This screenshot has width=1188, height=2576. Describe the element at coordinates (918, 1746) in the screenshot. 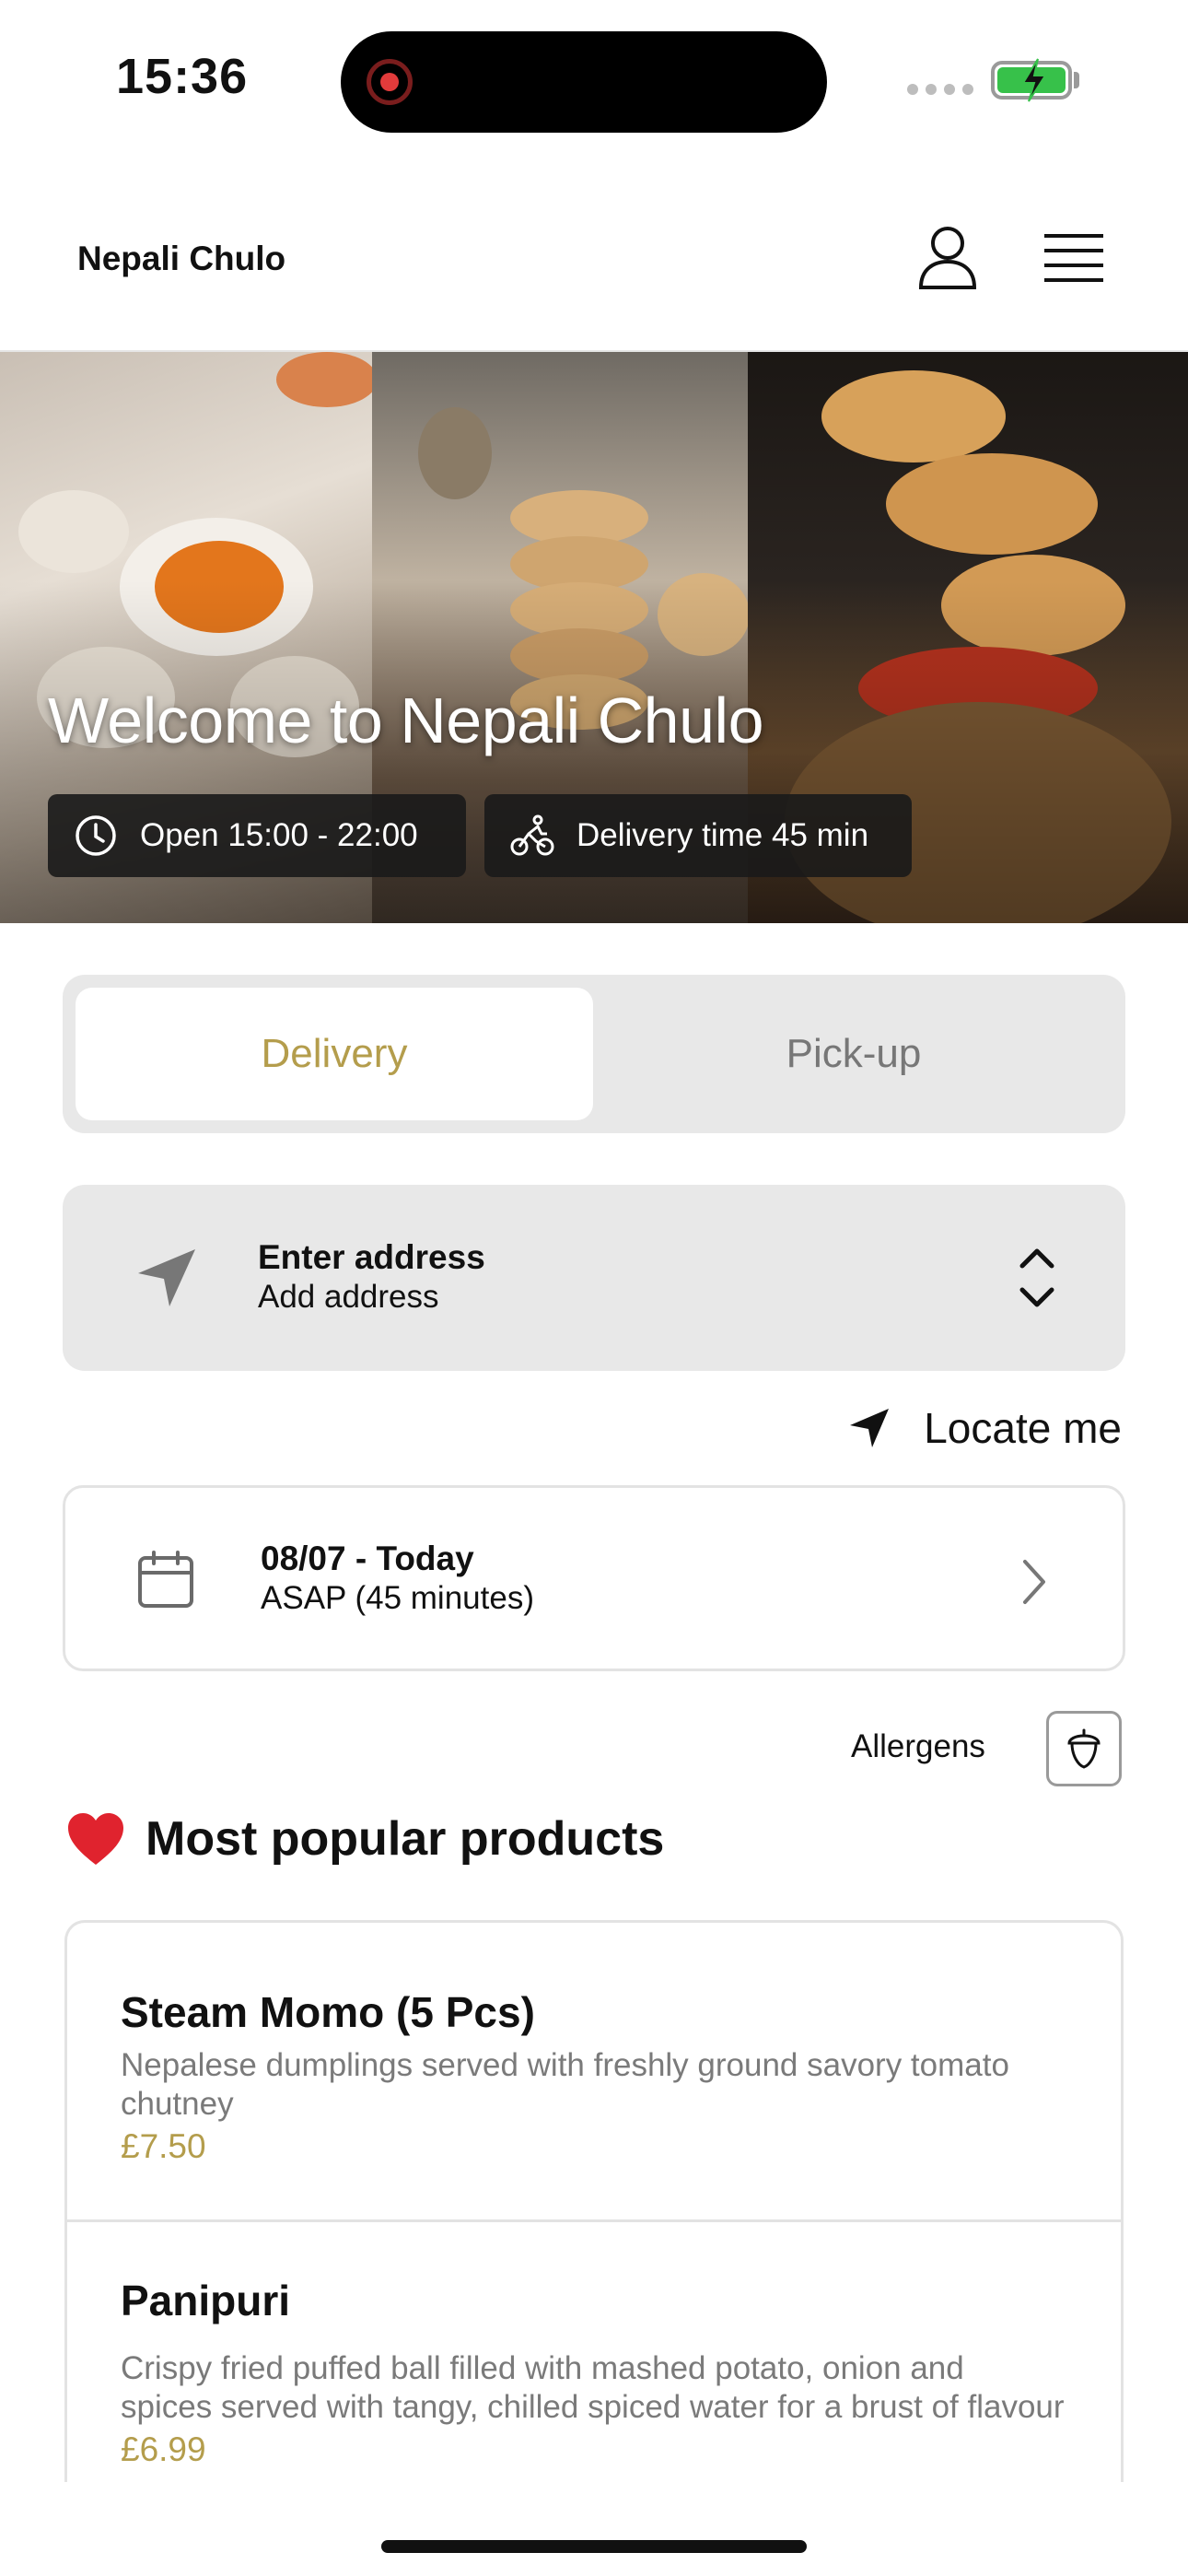

I see `allergens-label: Allergens` at that location.